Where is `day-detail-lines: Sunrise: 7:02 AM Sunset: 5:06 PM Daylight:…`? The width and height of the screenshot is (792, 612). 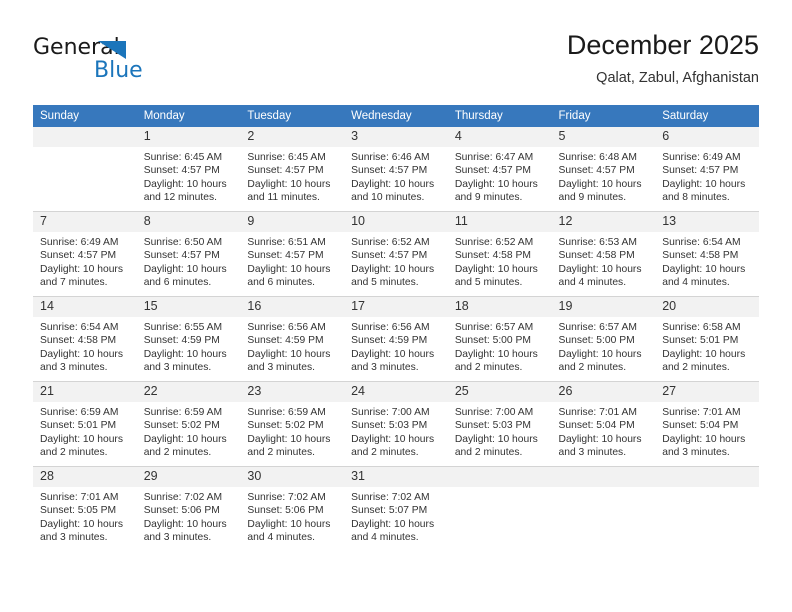 day-detail-lines: Sunrise: 7:02 AM Sunset: 5:06 PM Daylight:… is located at coordinates (292, 516).